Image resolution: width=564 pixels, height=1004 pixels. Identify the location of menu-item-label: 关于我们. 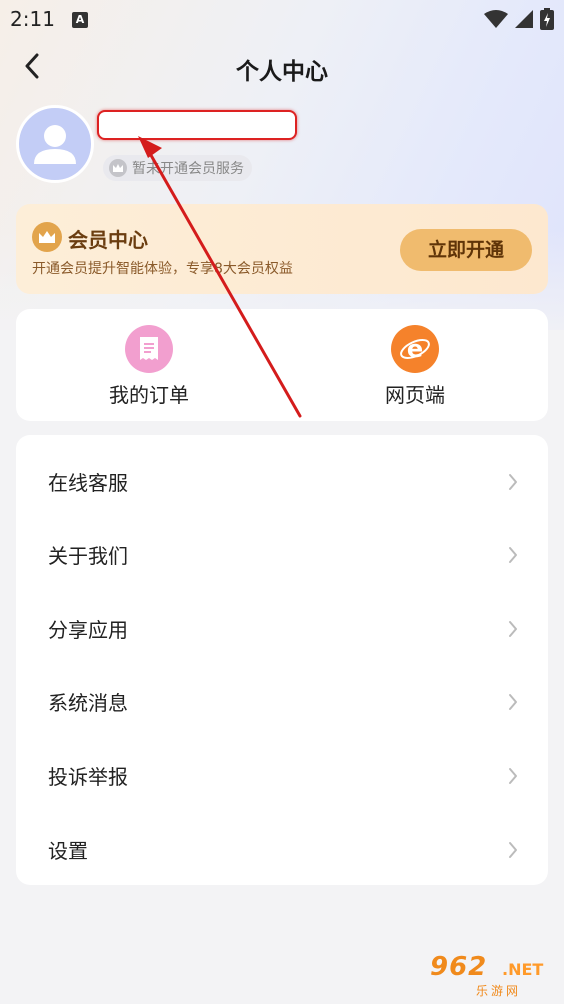
(88, 556).